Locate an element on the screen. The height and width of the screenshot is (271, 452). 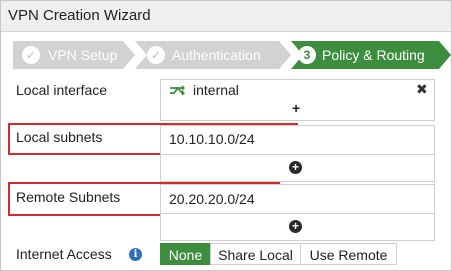
step-authentication: ✓ Authentication is located at coordinates (213, 55).